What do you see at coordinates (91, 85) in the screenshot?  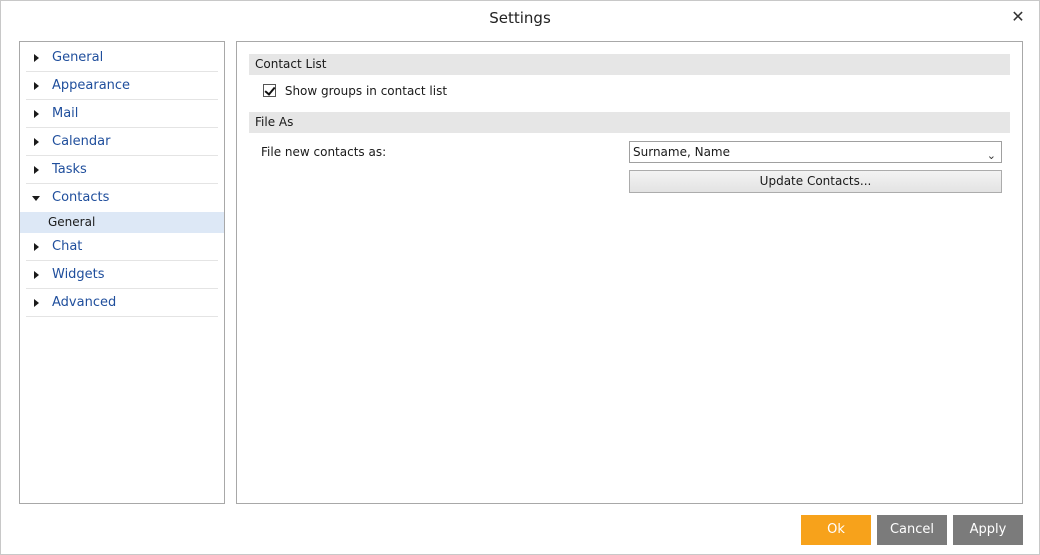 I see `nav-item-label: Appearance` at bounding box center [91, 85].